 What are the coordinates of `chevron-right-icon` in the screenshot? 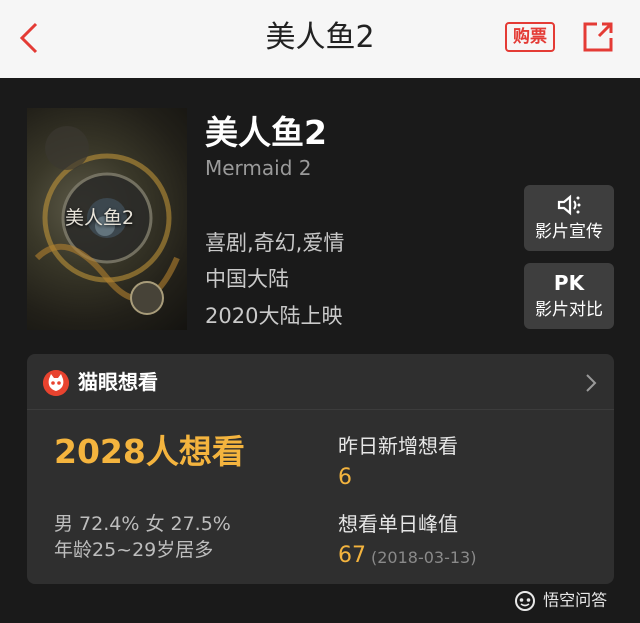 It's located at (591, 383).